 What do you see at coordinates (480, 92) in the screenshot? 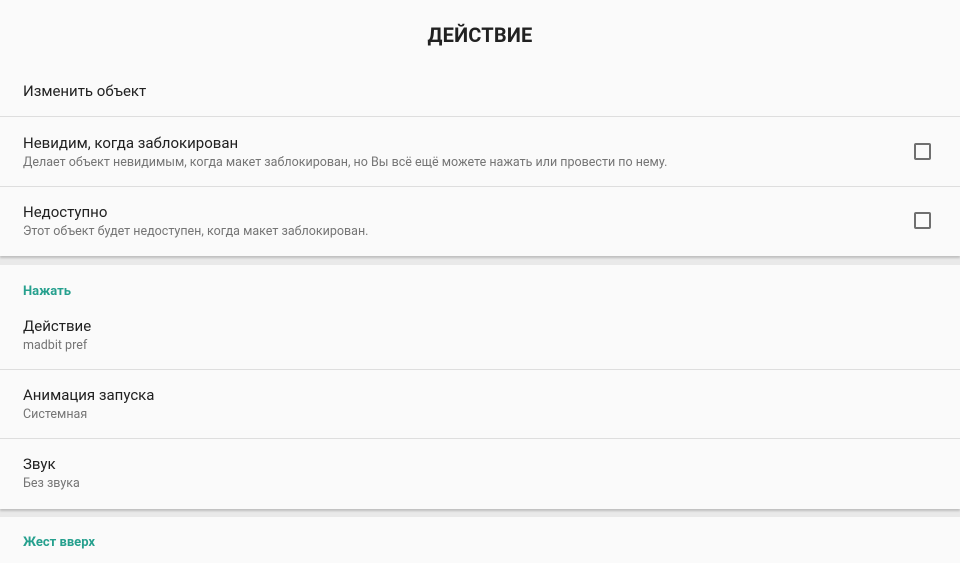
I see `edit-object-item: Изменить объект` at bounding box center [480, 92].